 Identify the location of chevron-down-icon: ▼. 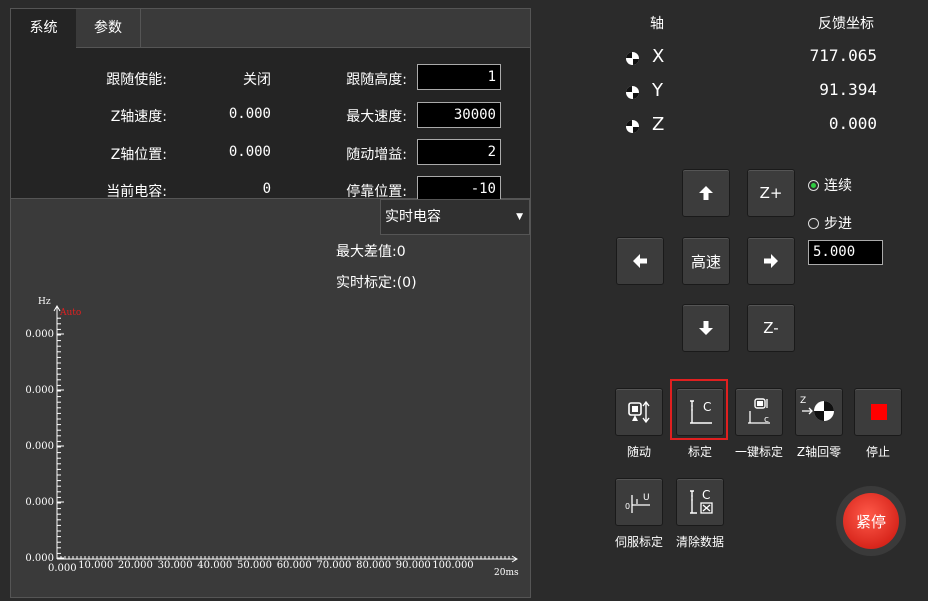
(519, 217).